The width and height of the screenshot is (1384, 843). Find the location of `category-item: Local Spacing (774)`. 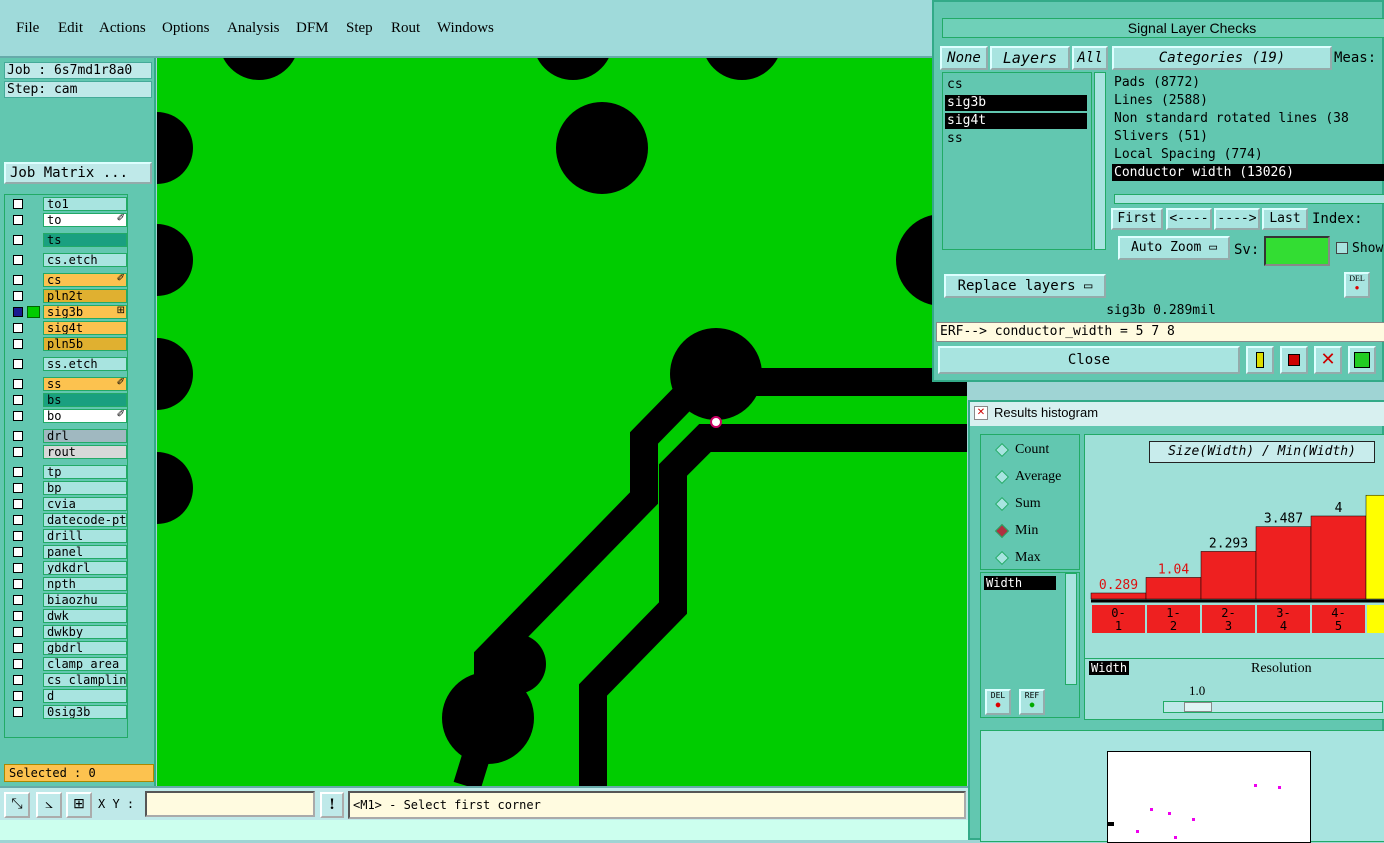

category-item: Local Spacing (774) is located at coordinates (1248, 154).